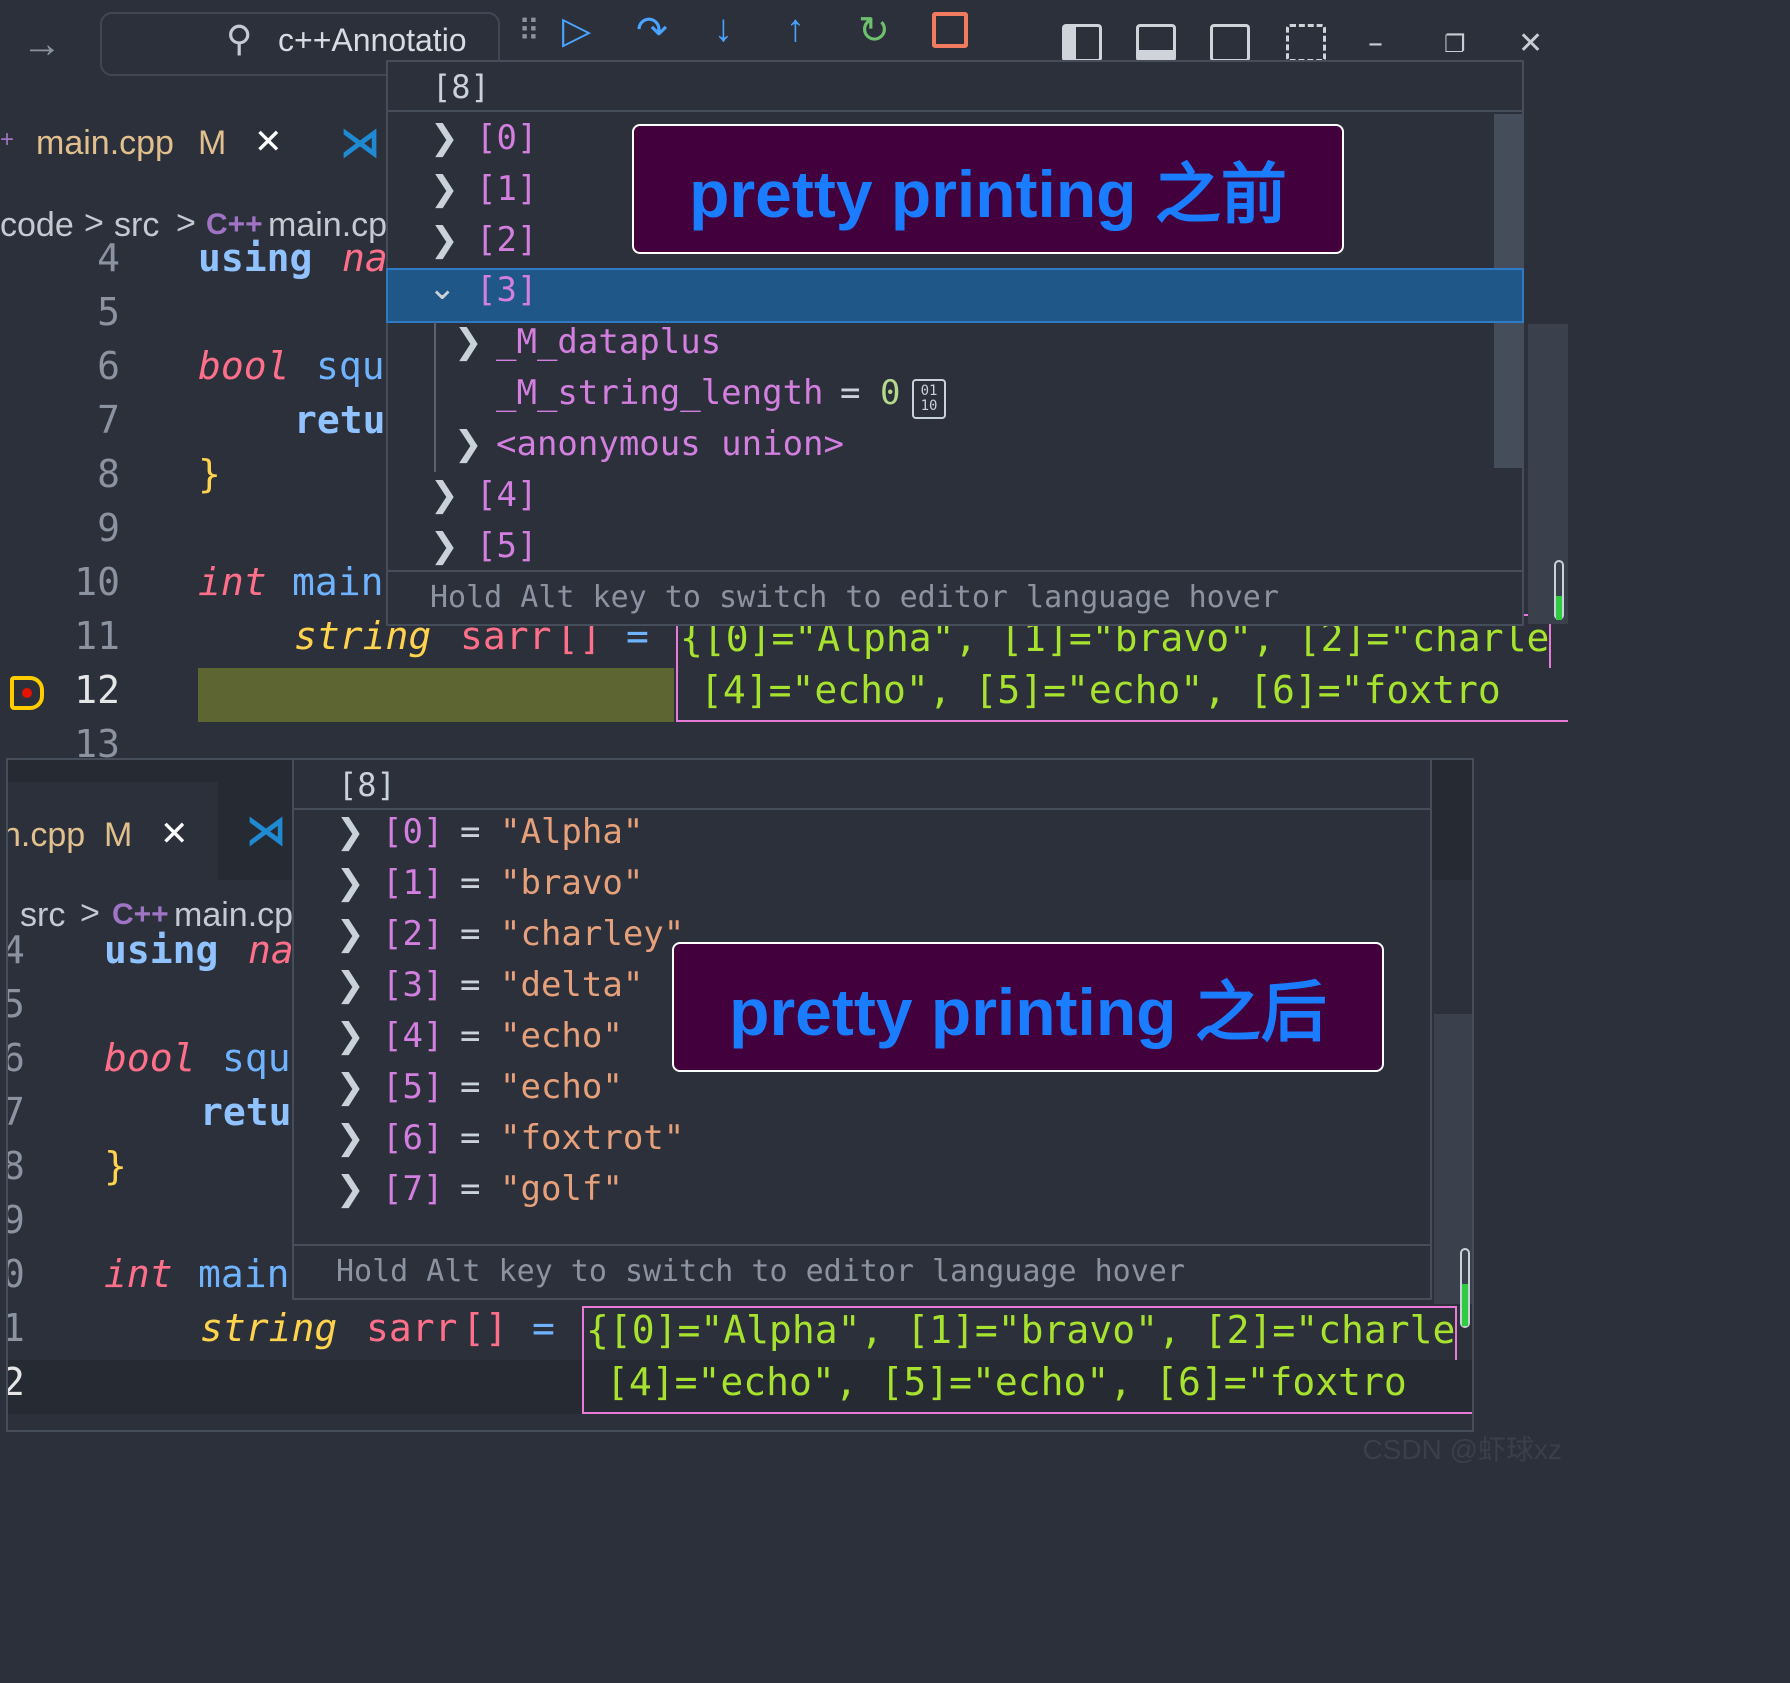 The height and width of the screenshot is (1683, 1790). Describe the element at coordinates (941, 449) in the screenshot. I see `tree-item: ❯ <anonymous union>` at that location.